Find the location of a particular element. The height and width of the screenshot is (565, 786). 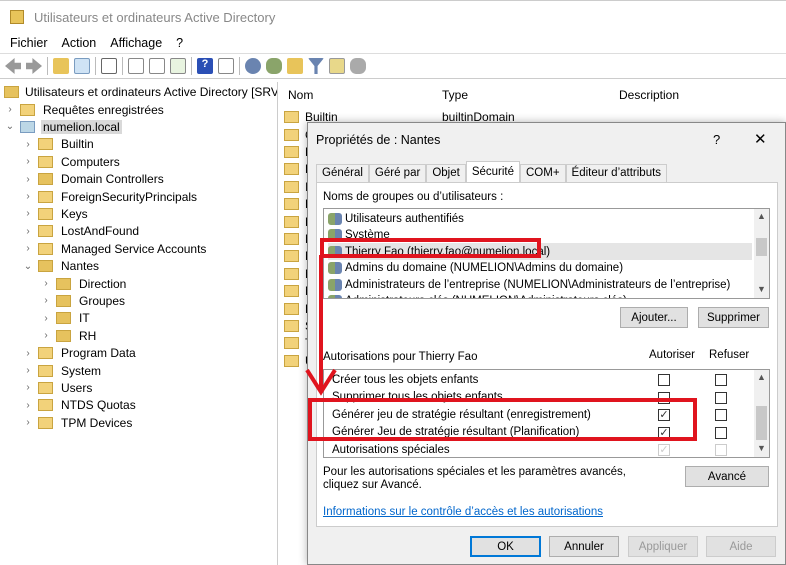

tree-item: › ForeignSecurityPrincipals is located at coordinates (110, 196).